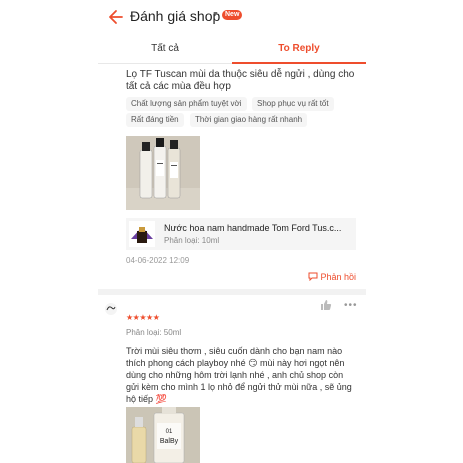 This screenshot has width=463, height=463. I want to click on review-photo: 01 BalBy, so click(163, 435).